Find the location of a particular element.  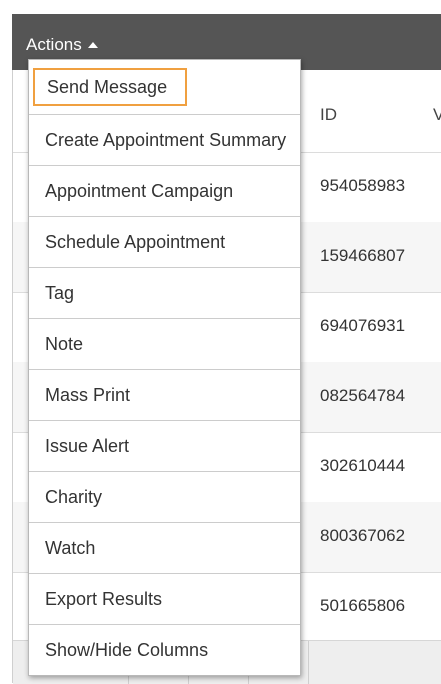

menu-item-label: Appointment Campaign is located at coordinates (139, 191).